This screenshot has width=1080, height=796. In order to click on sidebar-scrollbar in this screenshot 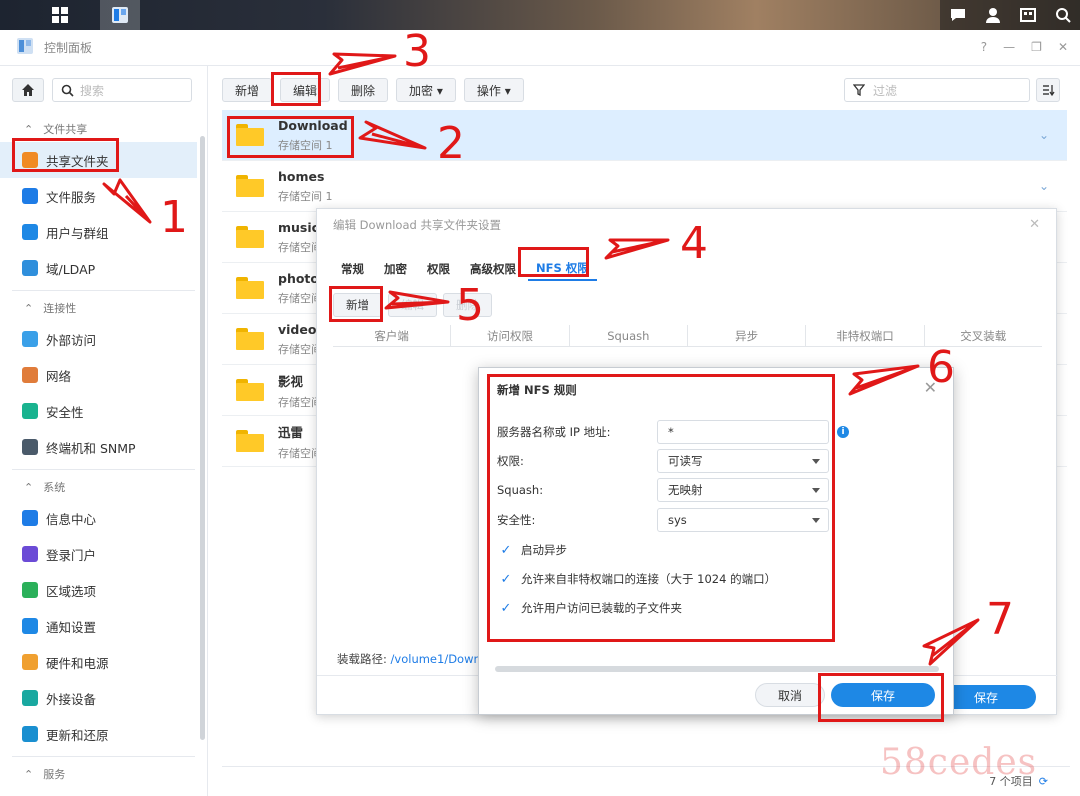, I will do `click(202, 438)`.